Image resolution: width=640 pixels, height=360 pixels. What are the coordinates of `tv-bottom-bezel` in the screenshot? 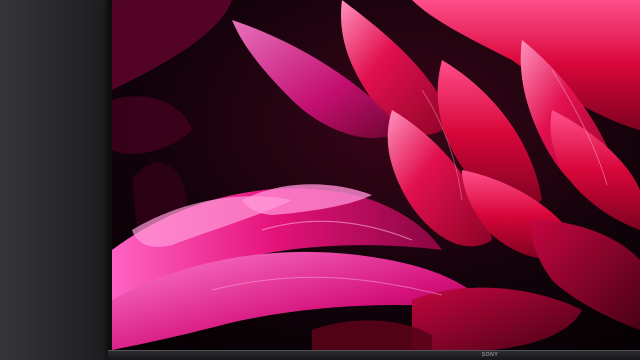 It's located at (374, 355).